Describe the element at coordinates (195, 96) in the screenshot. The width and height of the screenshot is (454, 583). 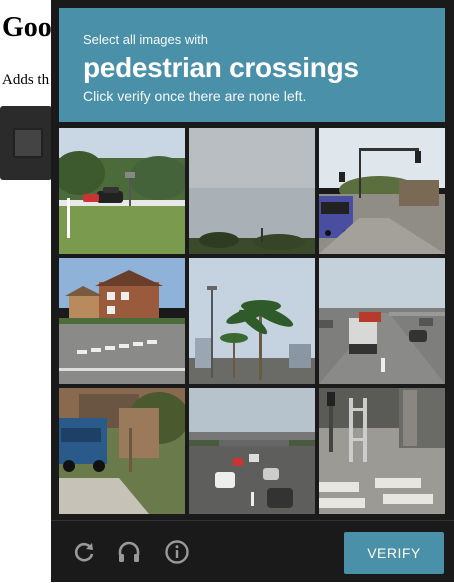
I see `challenge-instruction: Click verify once there are none left.` at that location.